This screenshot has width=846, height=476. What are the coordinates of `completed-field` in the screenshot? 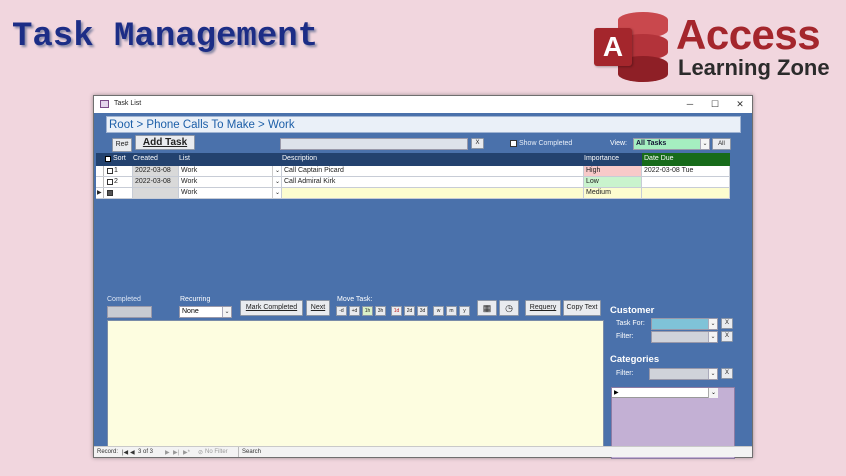 It's located at (129, 312).